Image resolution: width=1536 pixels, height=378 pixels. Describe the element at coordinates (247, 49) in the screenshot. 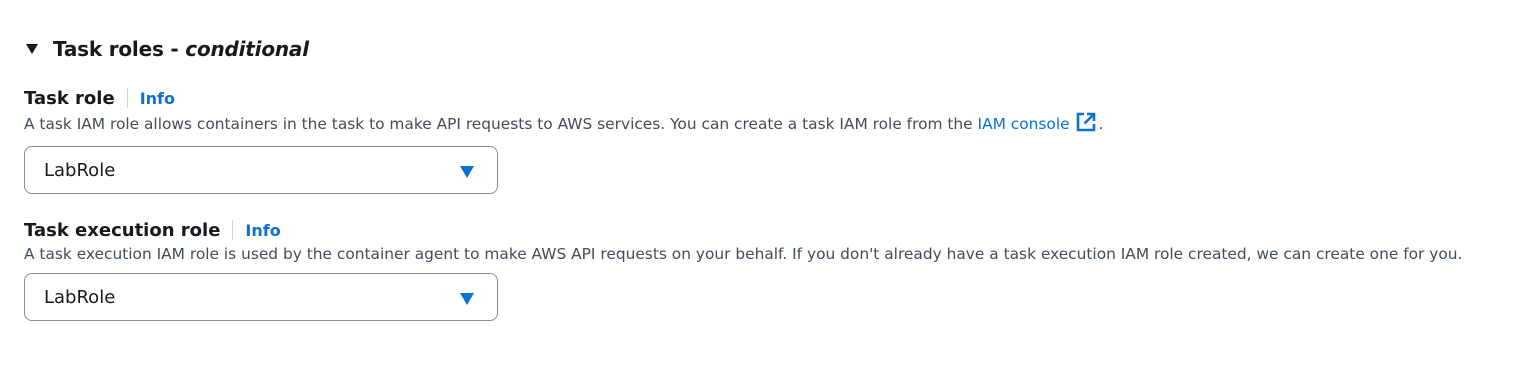

I see `section-title-conditional: conditional` at that location.